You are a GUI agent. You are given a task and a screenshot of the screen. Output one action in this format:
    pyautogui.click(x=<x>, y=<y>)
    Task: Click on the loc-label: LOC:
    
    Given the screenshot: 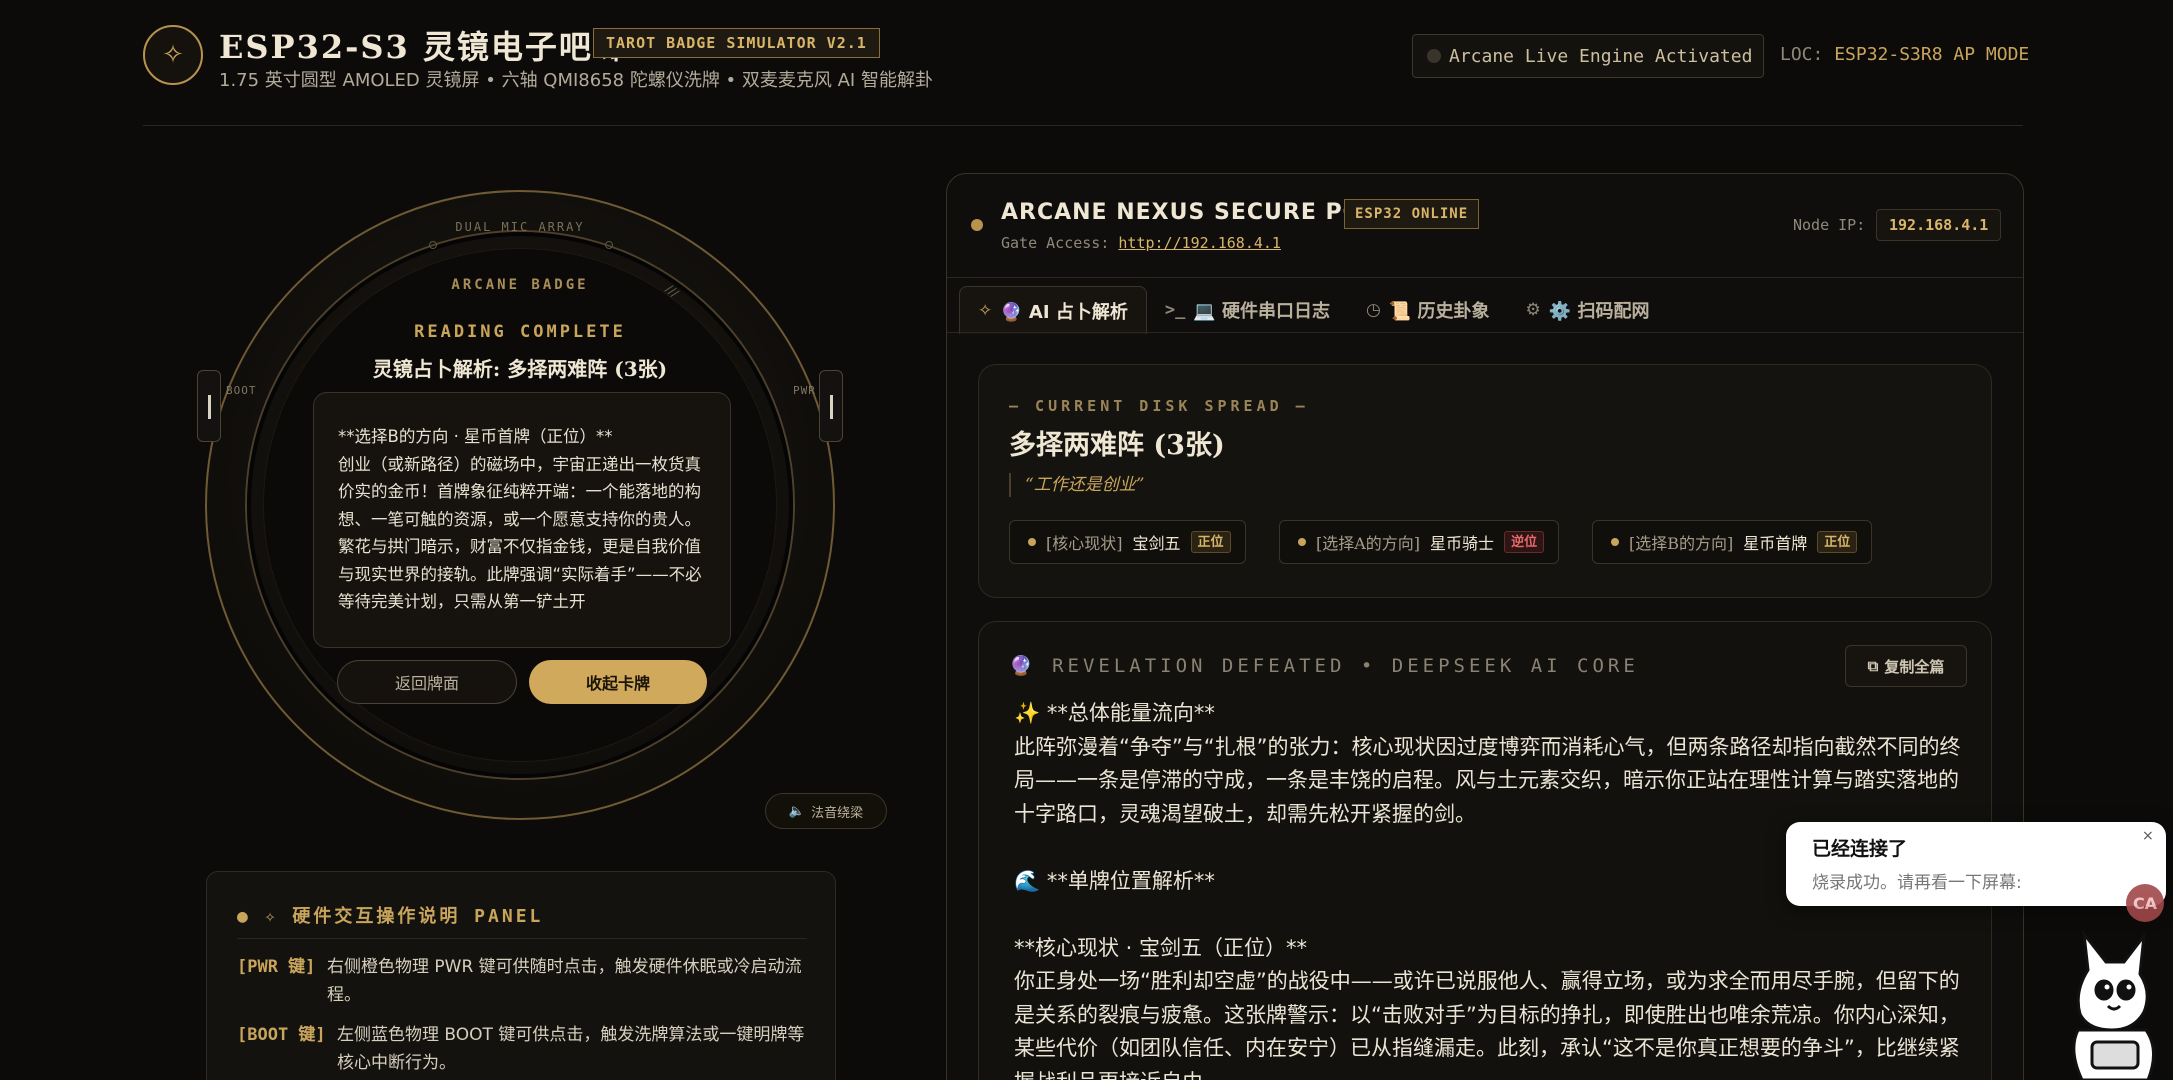 What is the action you would take?
    pyautogui.click(x=1802, y=54)
    